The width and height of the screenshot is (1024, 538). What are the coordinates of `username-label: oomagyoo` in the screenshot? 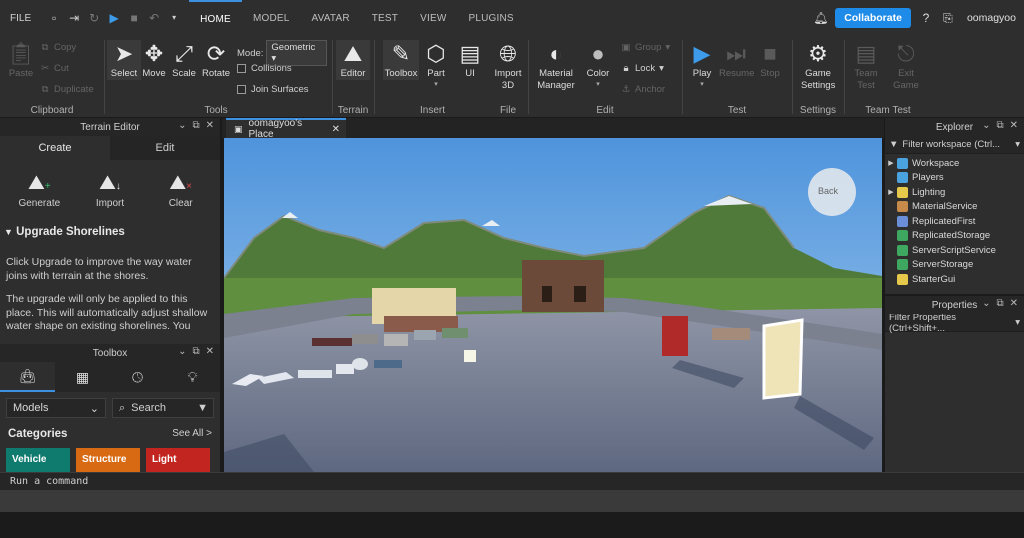 It's located at (991, 18).